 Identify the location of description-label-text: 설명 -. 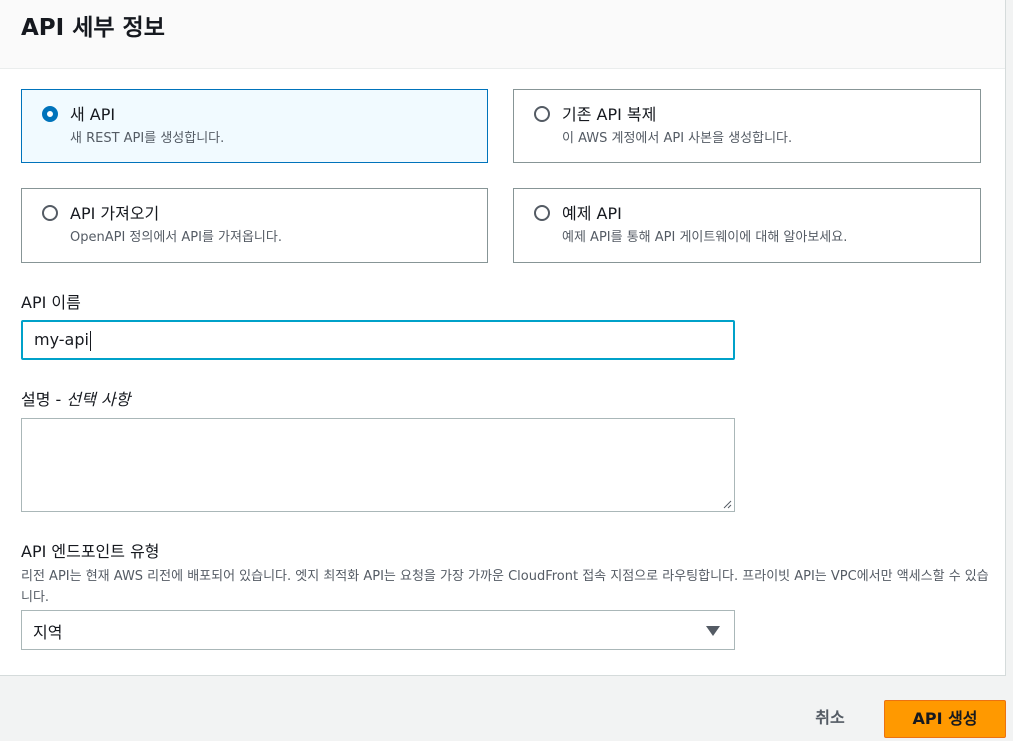
(44, 399).